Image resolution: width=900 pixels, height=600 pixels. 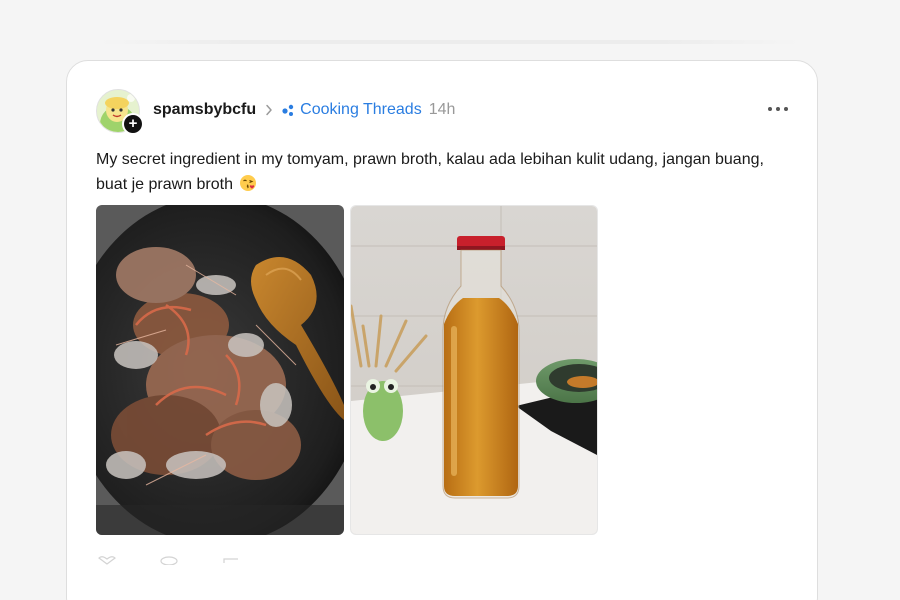 What do you see at coordinates (204, 110) in the screenshot?
I see `author-username: spamsbybcfu` at bounding box center [204, 110].